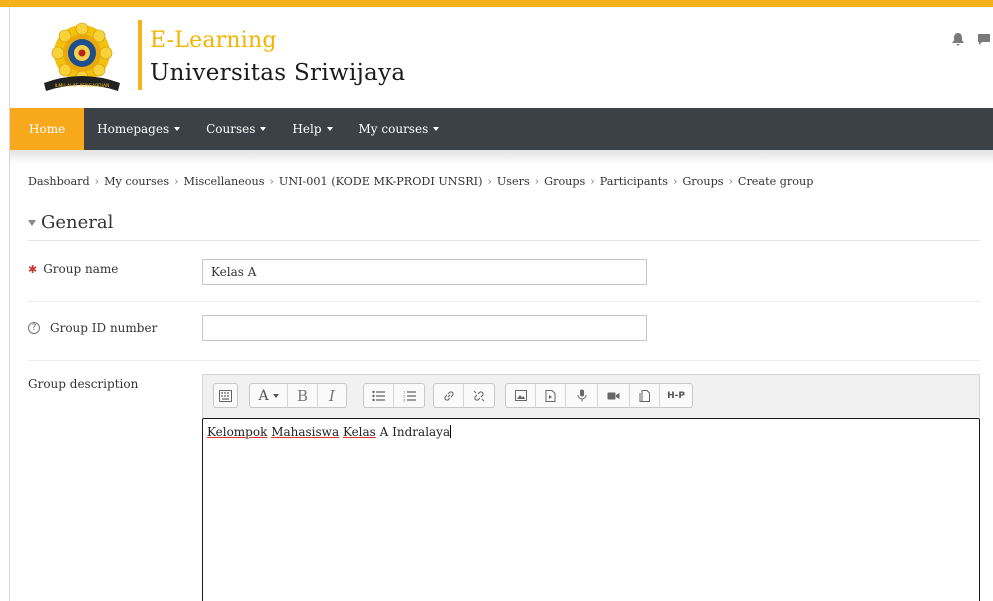 This screenshot has height=601, width=993. What do you see at coordinates (32, 222) in the screenshot?
I see `collapse-caret-icon` at bounding box center [32, 222].